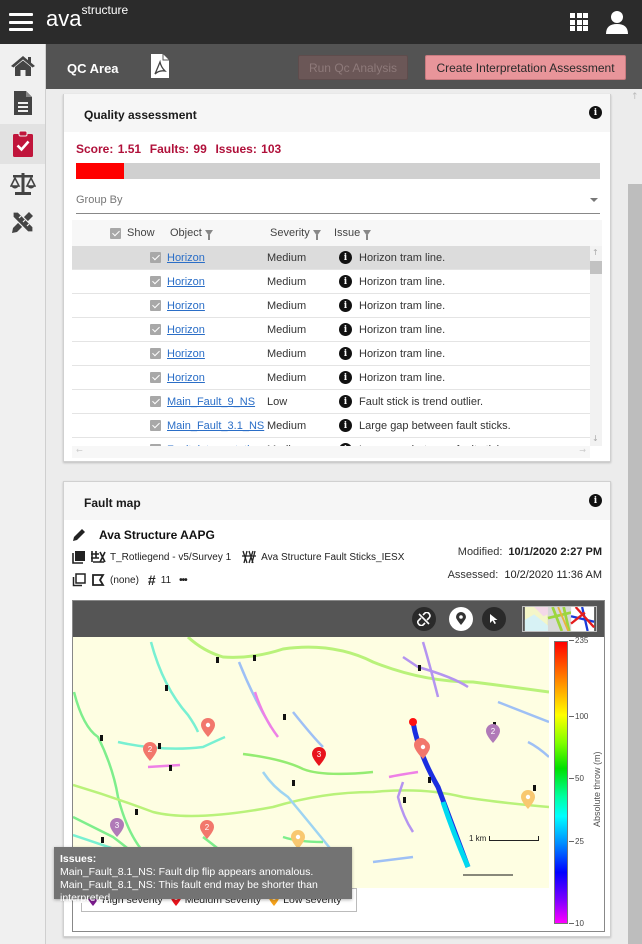  I want to click on card-header: Quality assessment i, so click(337, 113).